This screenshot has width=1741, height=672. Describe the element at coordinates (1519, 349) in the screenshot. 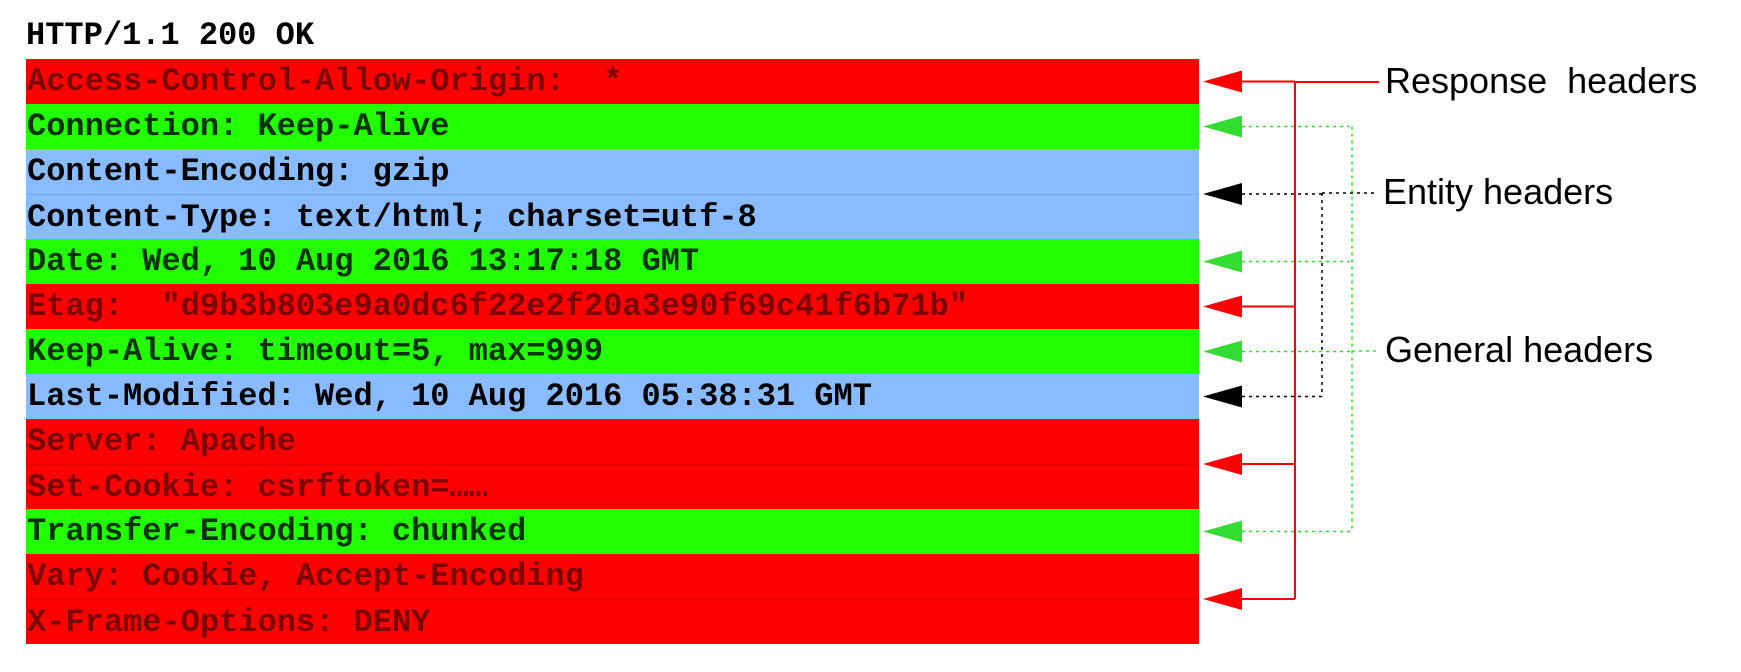

I see `general-headers-label: General headers` at that location.